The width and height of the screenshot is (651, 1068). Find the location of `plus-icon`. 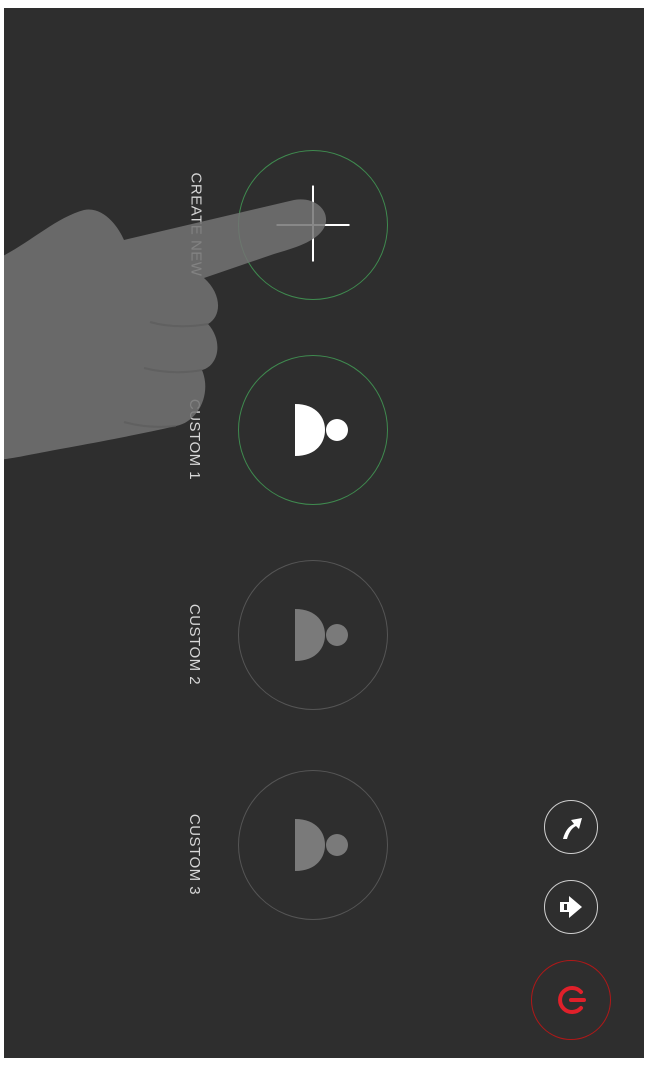

plus-icon is located at coordinates (313, 223).